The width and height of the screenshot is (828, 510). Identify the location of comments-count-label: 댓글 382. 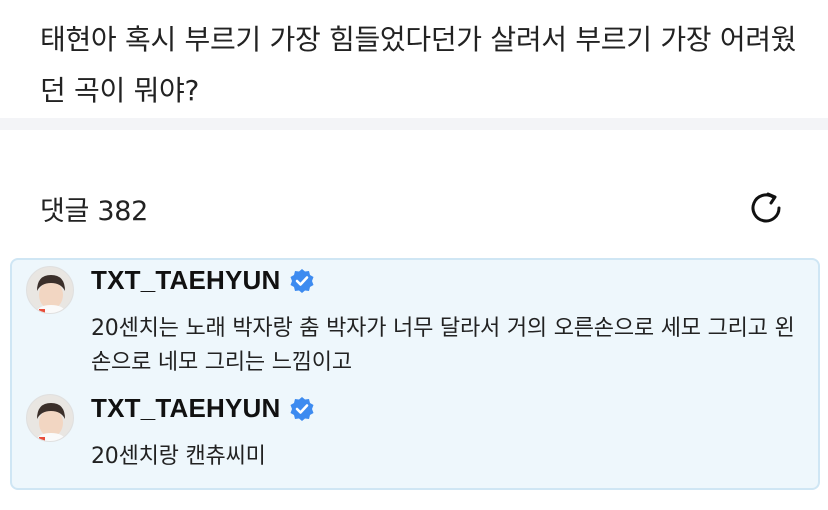
(94, 211).